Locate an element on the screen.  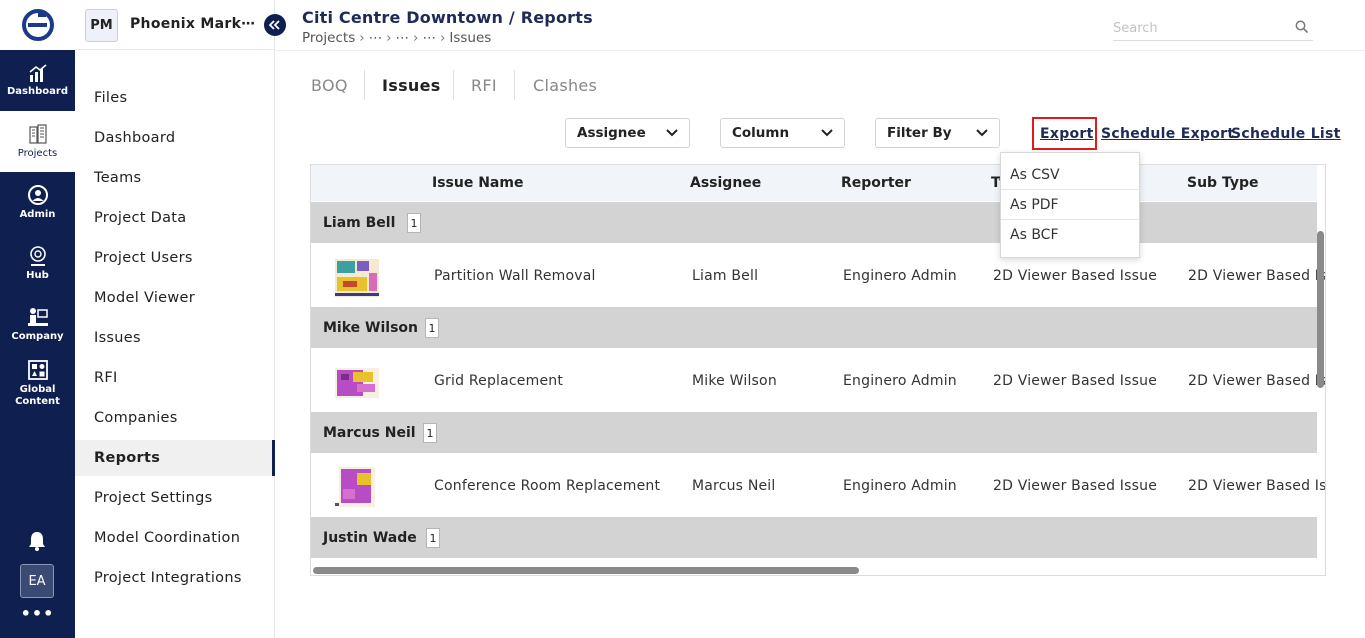
export-as-bcf: As BCF is located at coordinates (1070, 235).